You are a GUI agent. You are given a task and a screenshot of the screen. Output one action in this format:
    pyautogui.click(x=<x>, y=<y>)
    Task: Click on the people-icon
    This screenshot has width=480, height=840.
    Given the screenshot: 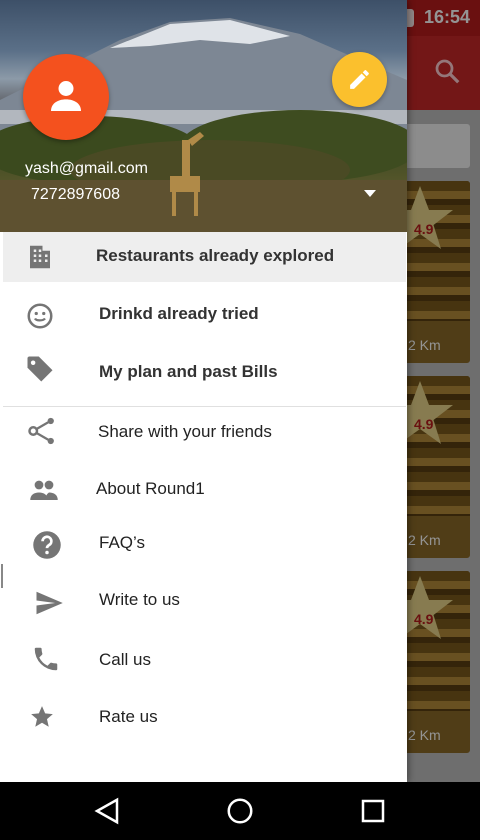 What is the action you would take?
    pyautogui.click(x=44, y=490)
    